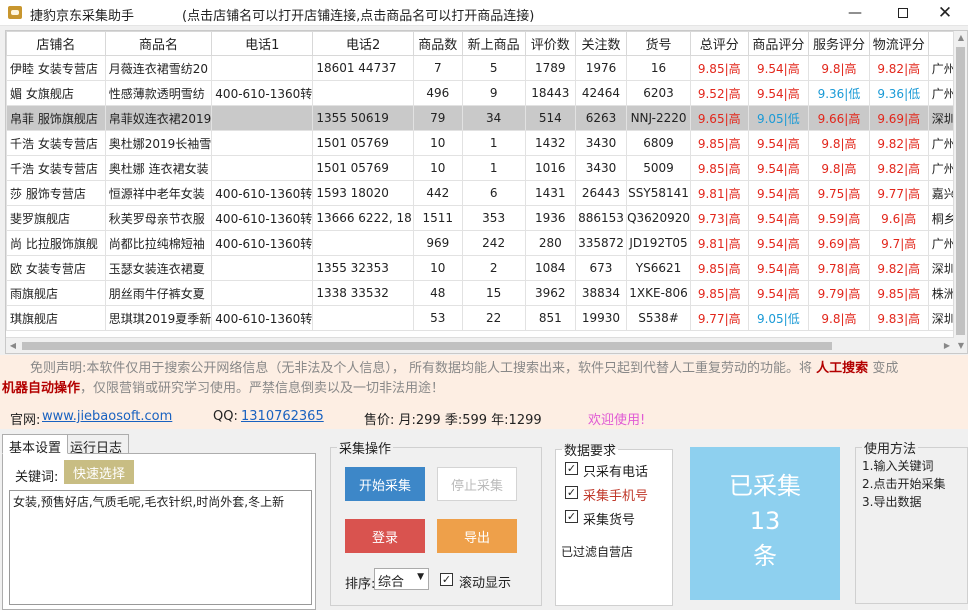 The image size is (968, 610). What do you see at coordinates (158, 43) in the screenshot?
I see `column-header: 商品名` at bounding box center [158, 43].